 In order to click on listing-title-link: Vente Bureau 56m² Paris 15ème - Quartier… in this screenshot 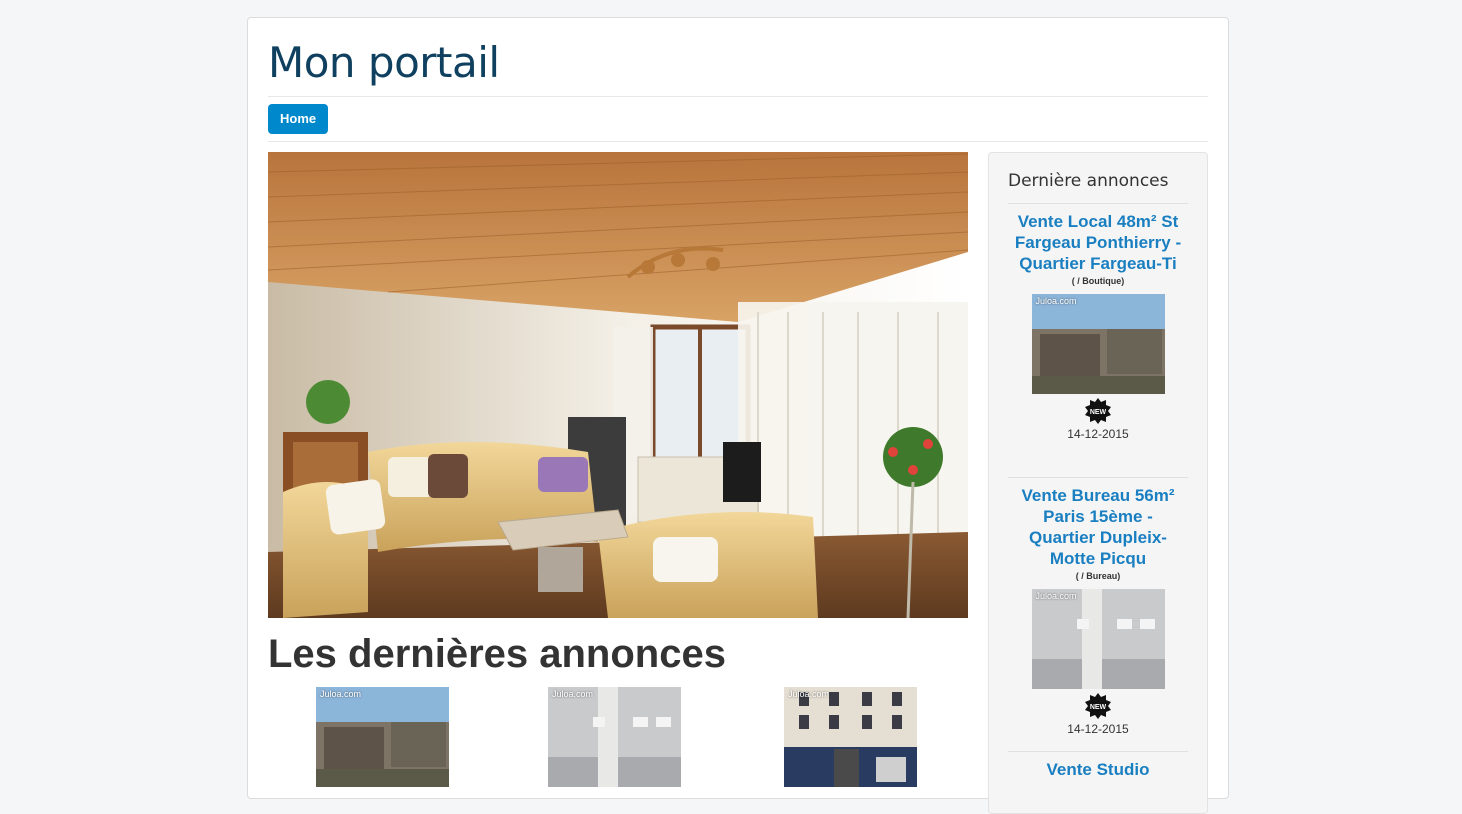, I will do `click(1098, 527)`.